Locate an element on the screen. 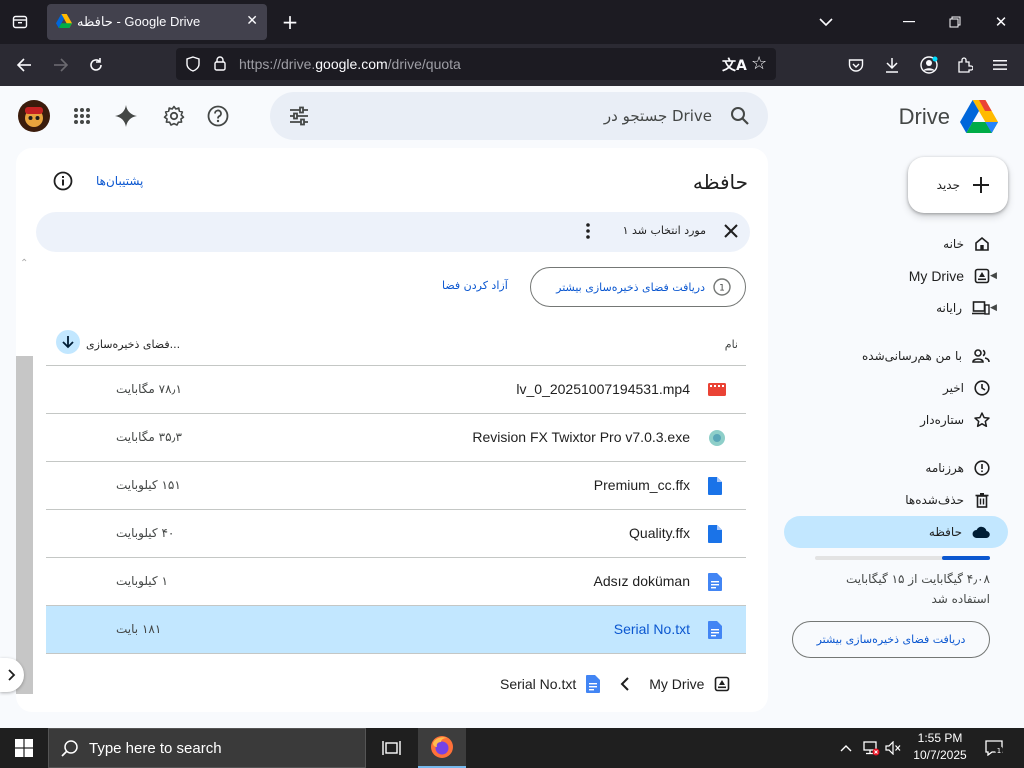 This screenshot has width=1024, height=768. forward-icon is located at coordinates (61, 65).